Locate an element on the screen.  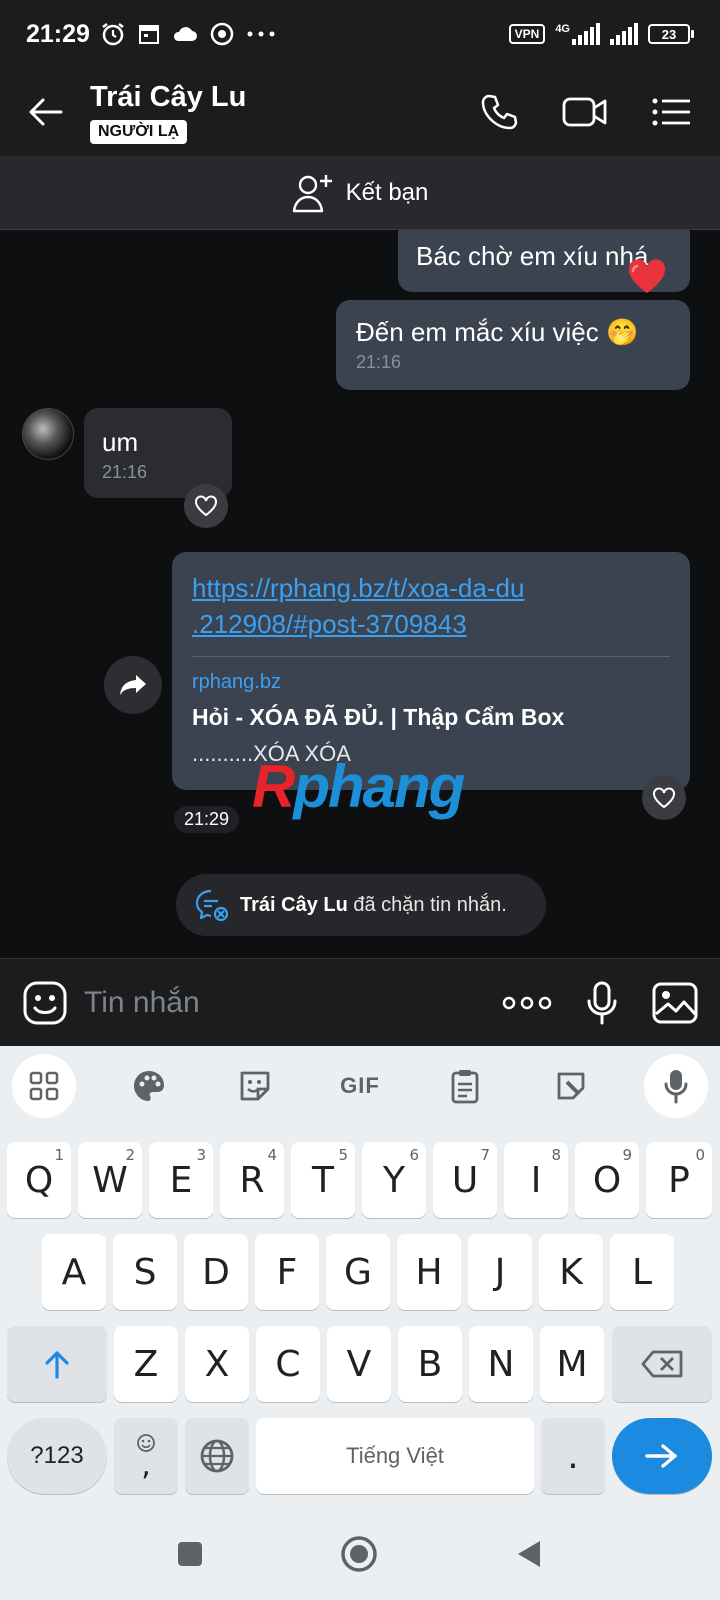
add-friend-button: Kết bạn is located at coordinates (360, 193).